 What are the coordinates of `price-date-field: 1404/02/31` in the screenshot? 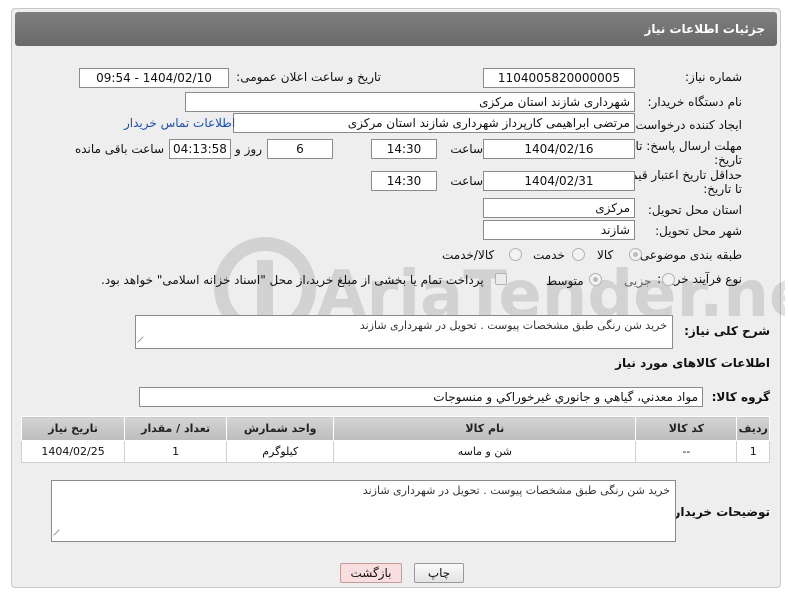 It's located at (559, 181).